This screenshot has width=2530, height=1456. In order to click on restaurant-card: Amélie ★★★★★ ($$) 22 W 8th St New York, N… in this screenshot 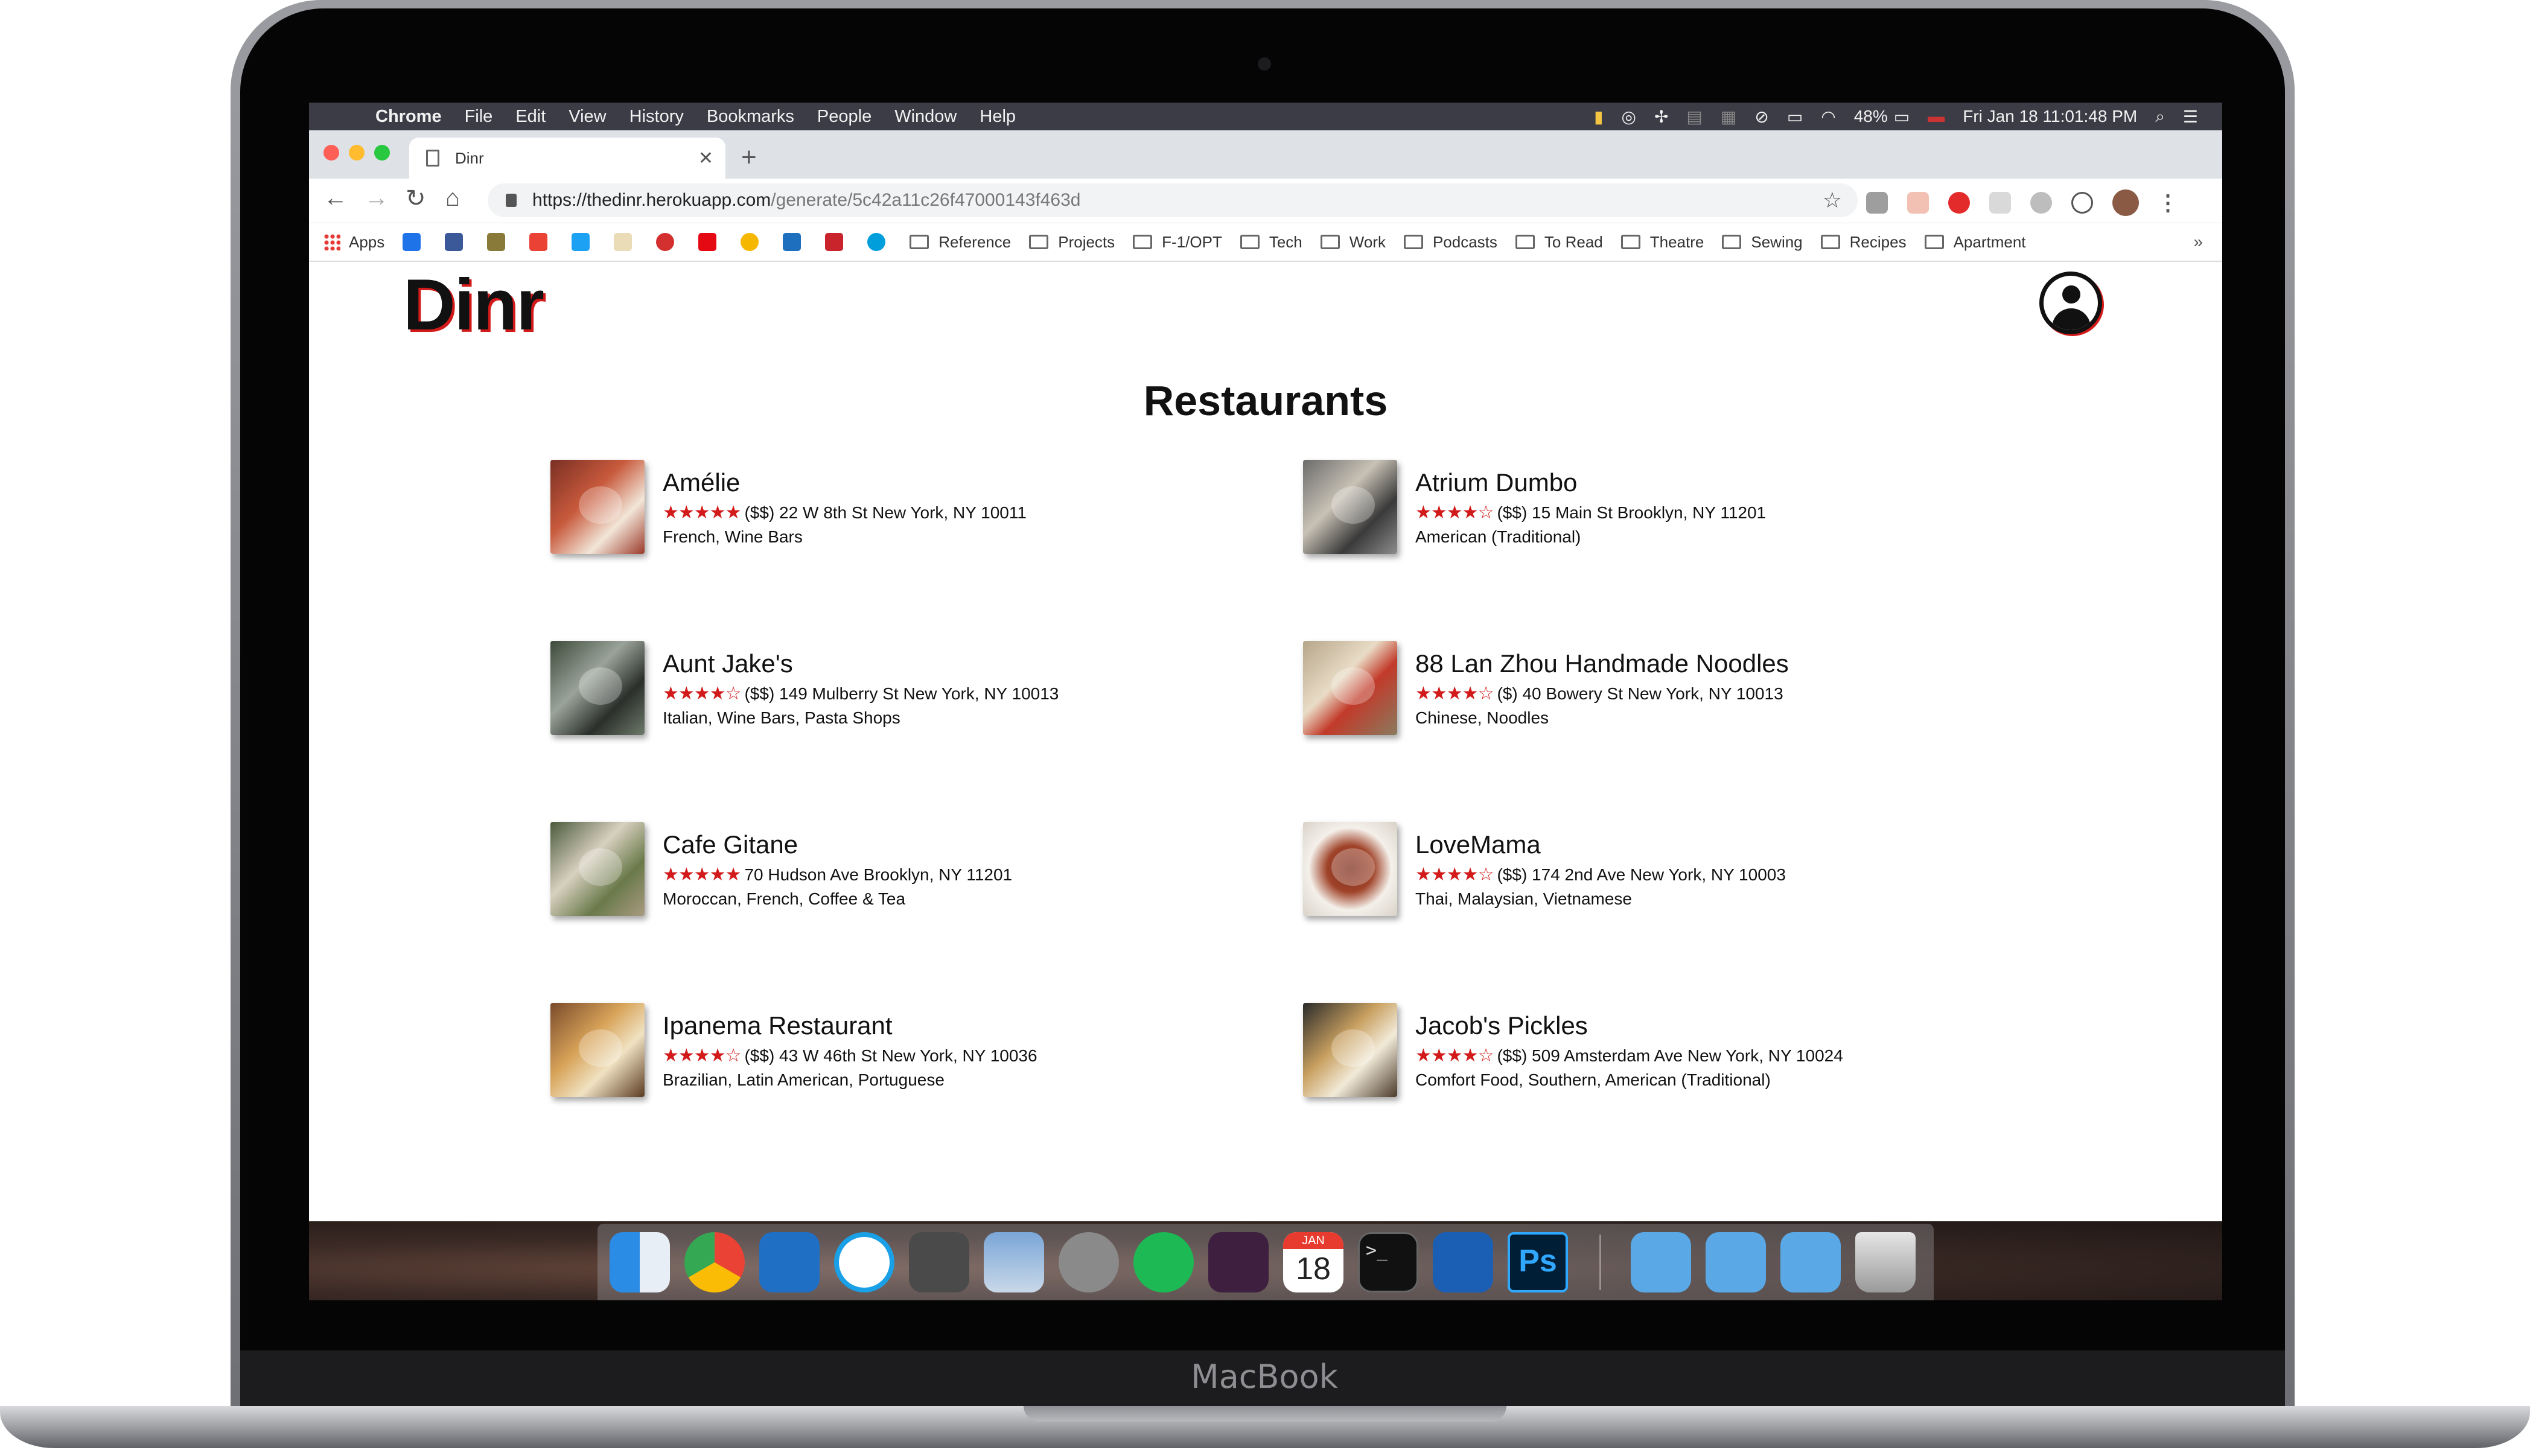, I will do `click(900, 511)`.